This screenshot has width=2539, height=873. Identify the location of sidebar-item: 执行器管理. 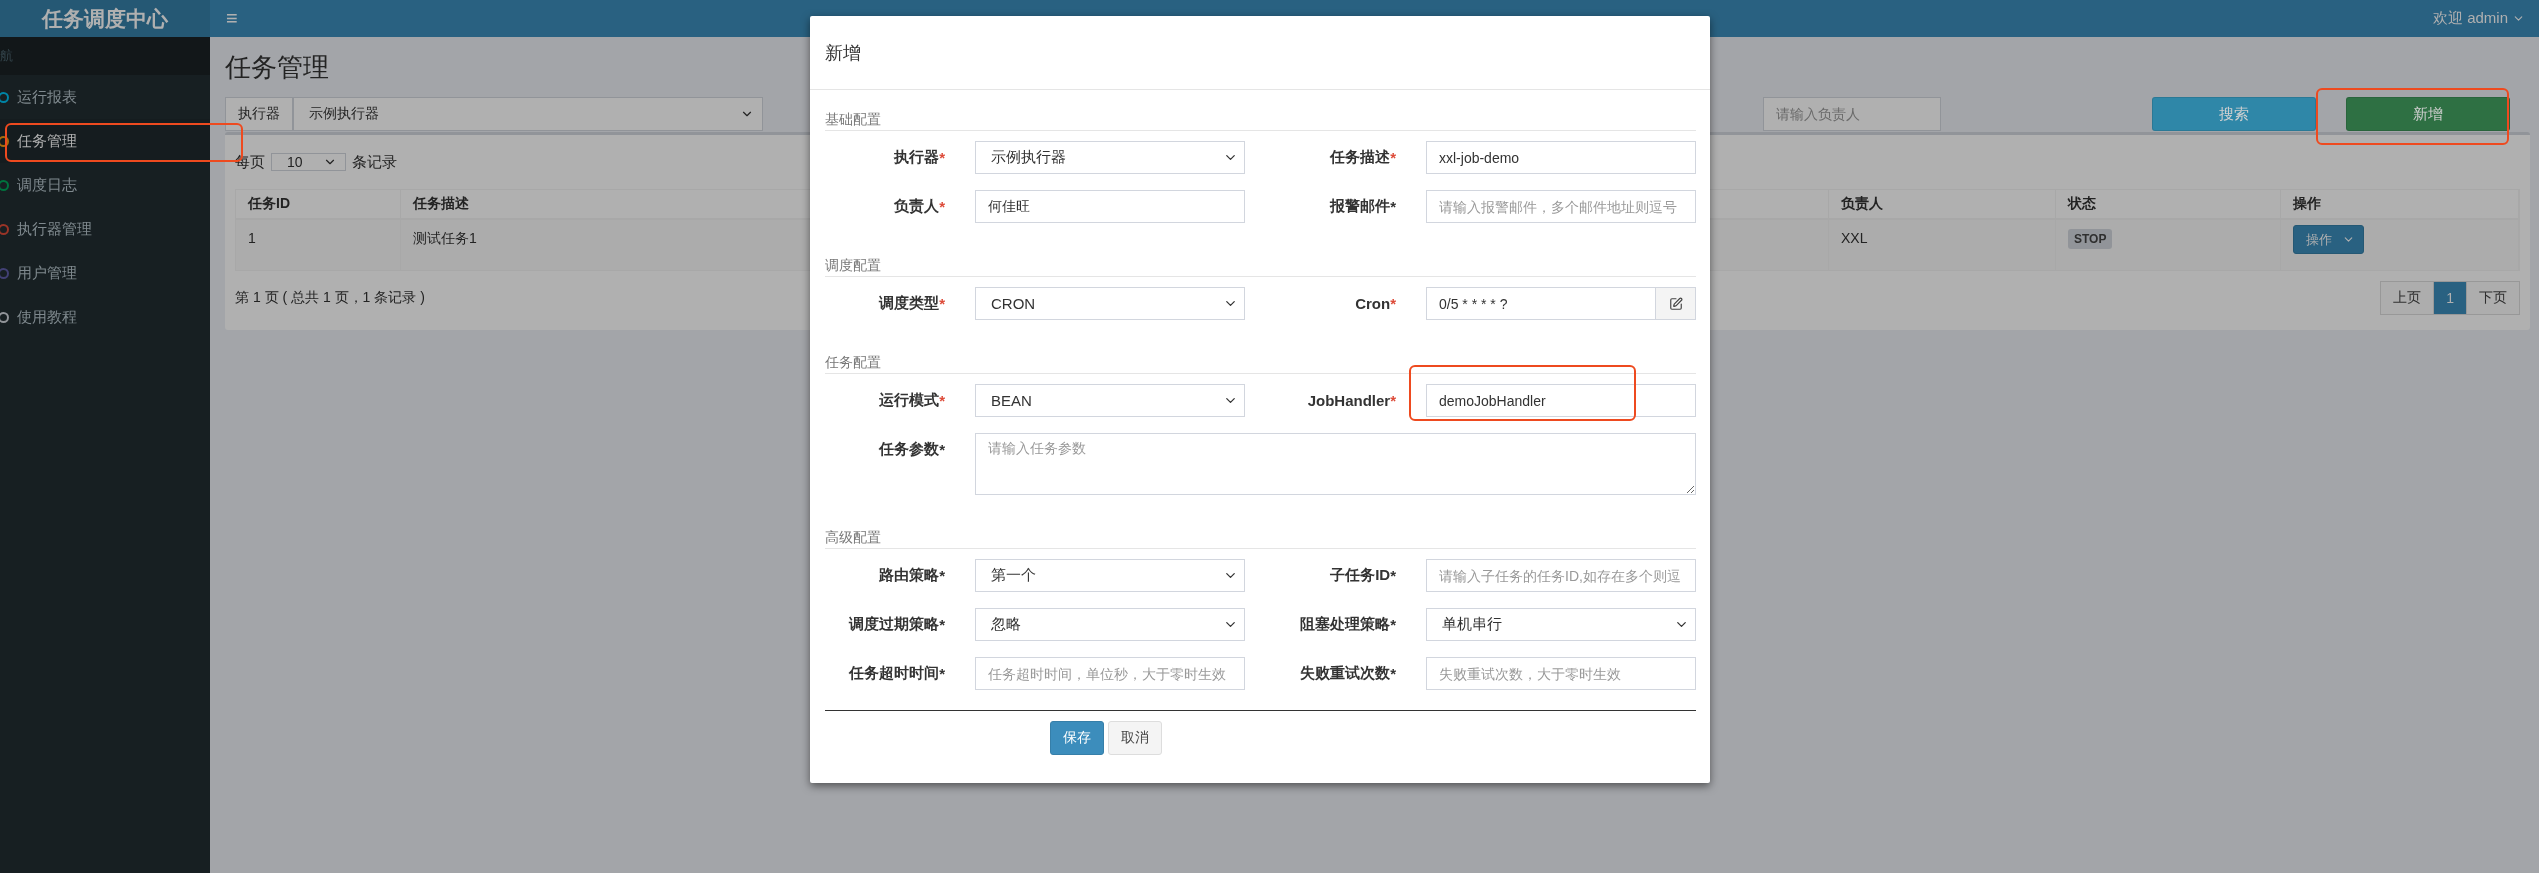
(105, 229).